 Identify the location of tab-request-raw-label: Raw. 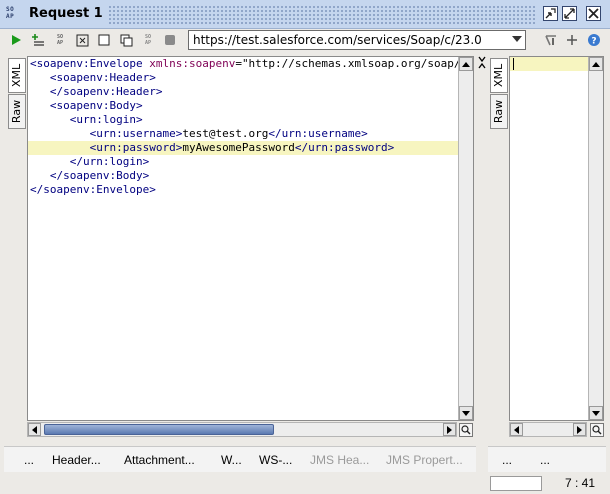
(17, 111).